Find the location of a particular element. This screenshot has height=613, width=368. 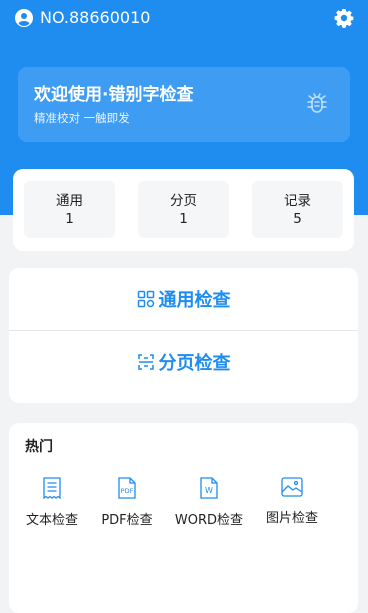

text-doc-icon is located at coordinates (52, 488).